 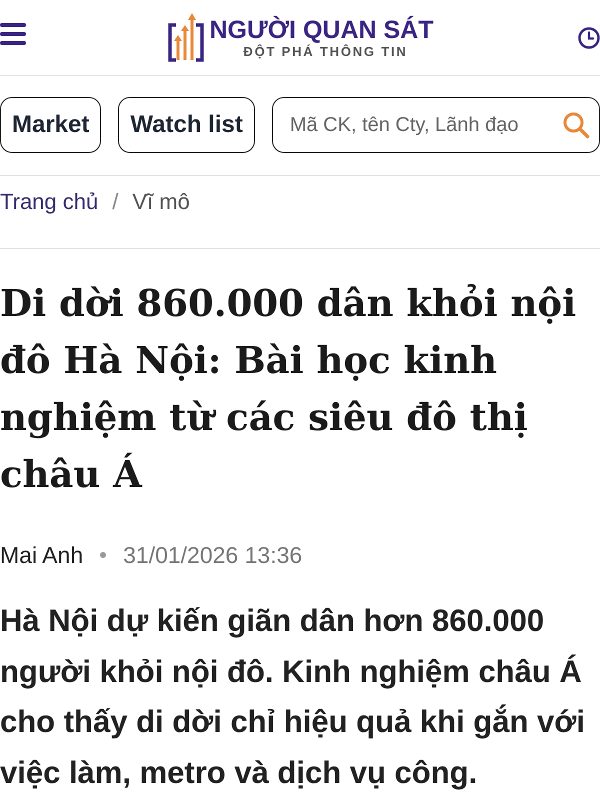 I want to click on search-icon, so click(x=576, y=125).